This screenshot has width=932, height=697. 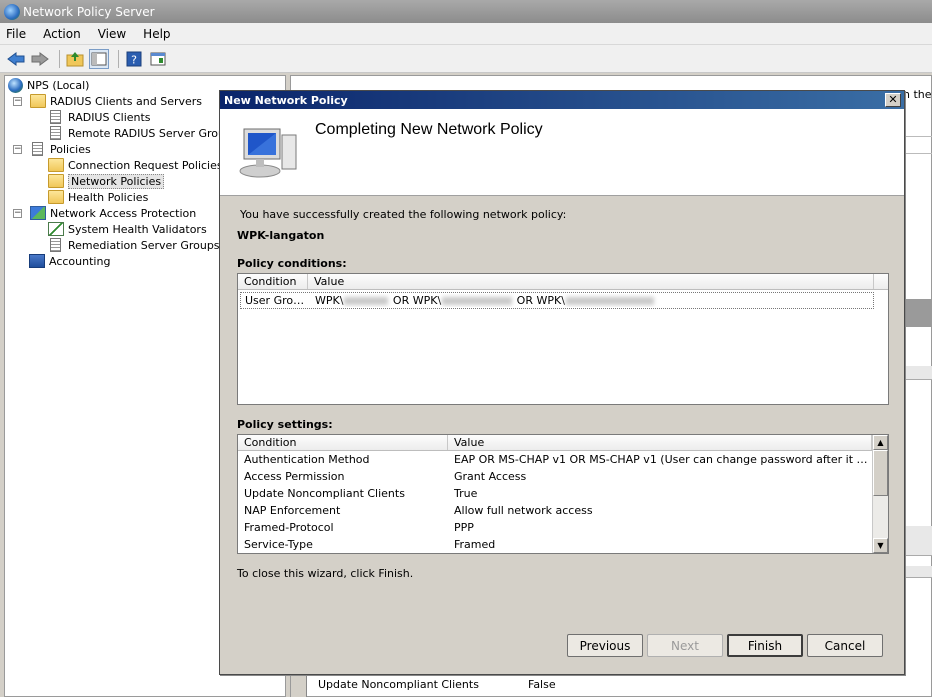 I want to click on tree-item-connection-request-policies: Connection Request Policies, so click(x=135, y=165).